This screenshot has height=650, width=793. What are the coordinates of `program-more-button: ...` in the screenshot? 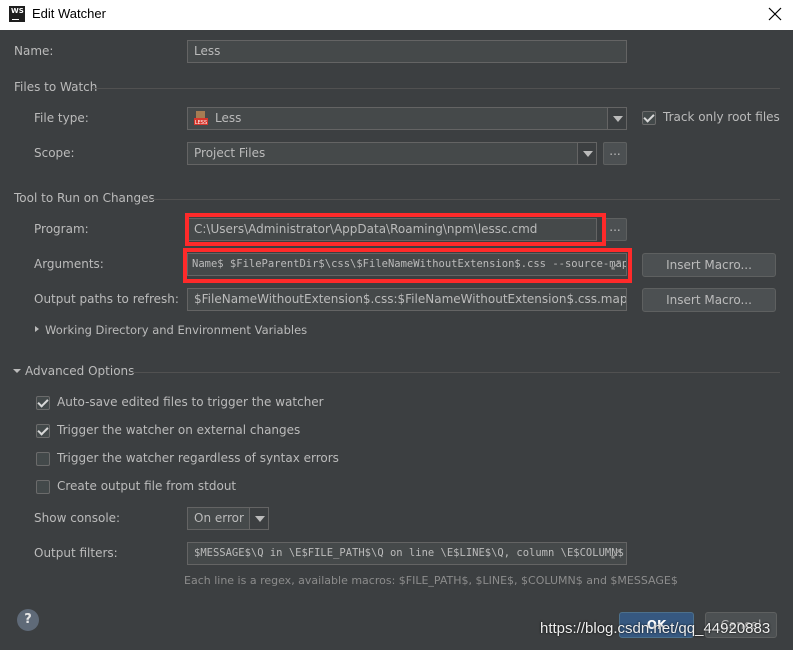 It's located at (615, 229).